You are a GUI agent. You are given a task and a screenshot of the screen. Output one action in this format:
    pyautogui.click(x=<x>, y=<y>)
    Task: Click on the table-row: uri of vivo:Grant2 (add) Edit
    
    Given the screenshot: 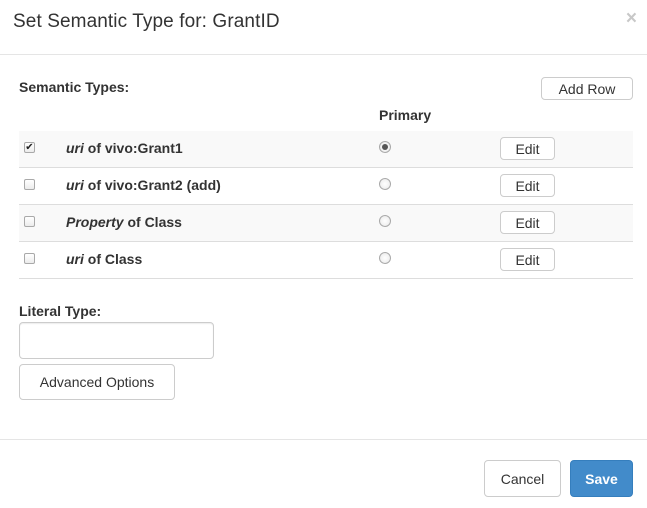 What is the action you would take?
    pyautogui.click(x=326, y=186)
    